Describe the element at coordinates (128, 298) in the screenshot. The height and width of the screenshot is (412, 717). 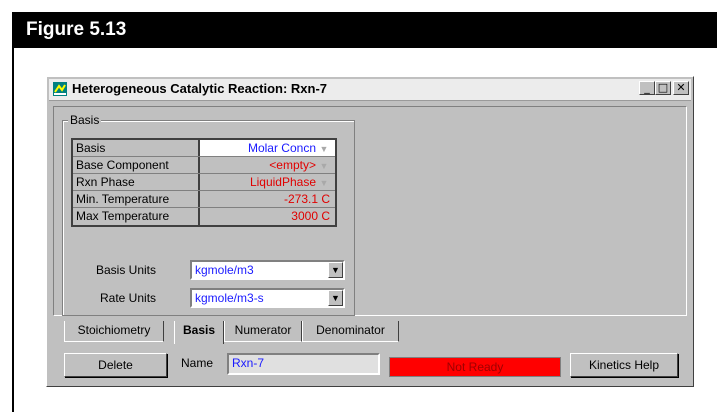
I see `rate-units-label: Rate Units` at that location.